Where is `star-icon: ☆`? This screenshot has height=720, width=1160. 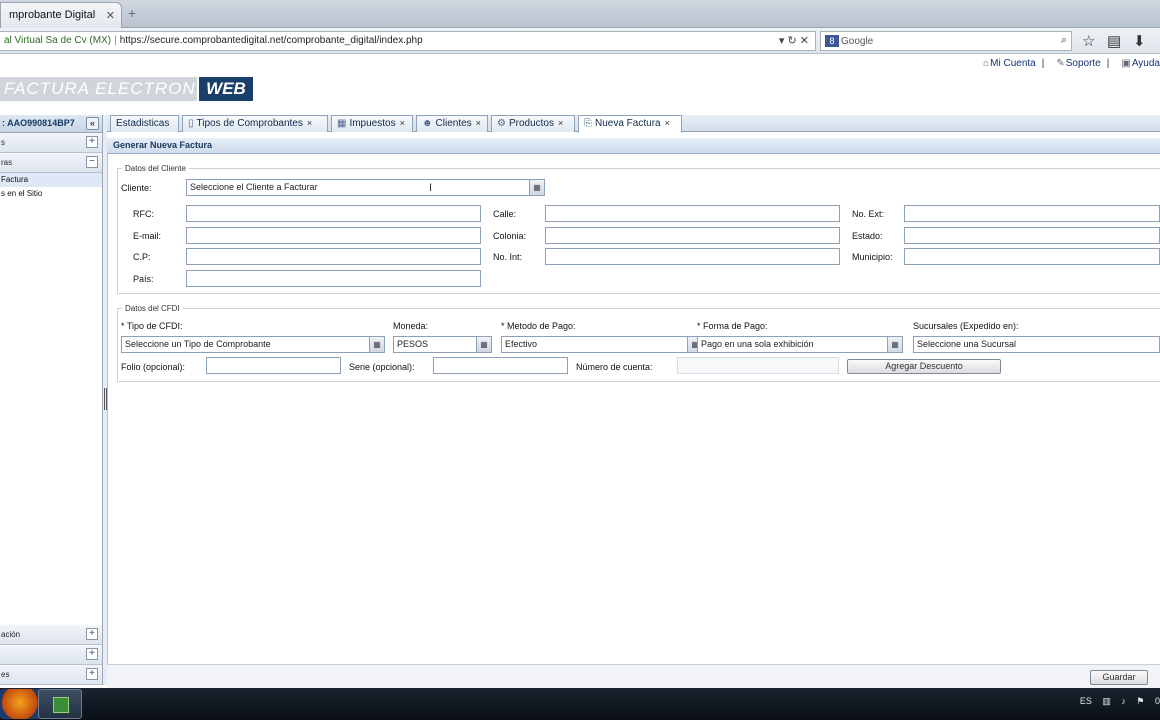 star-icon: ☆ is located at coordinates (1088, 41).